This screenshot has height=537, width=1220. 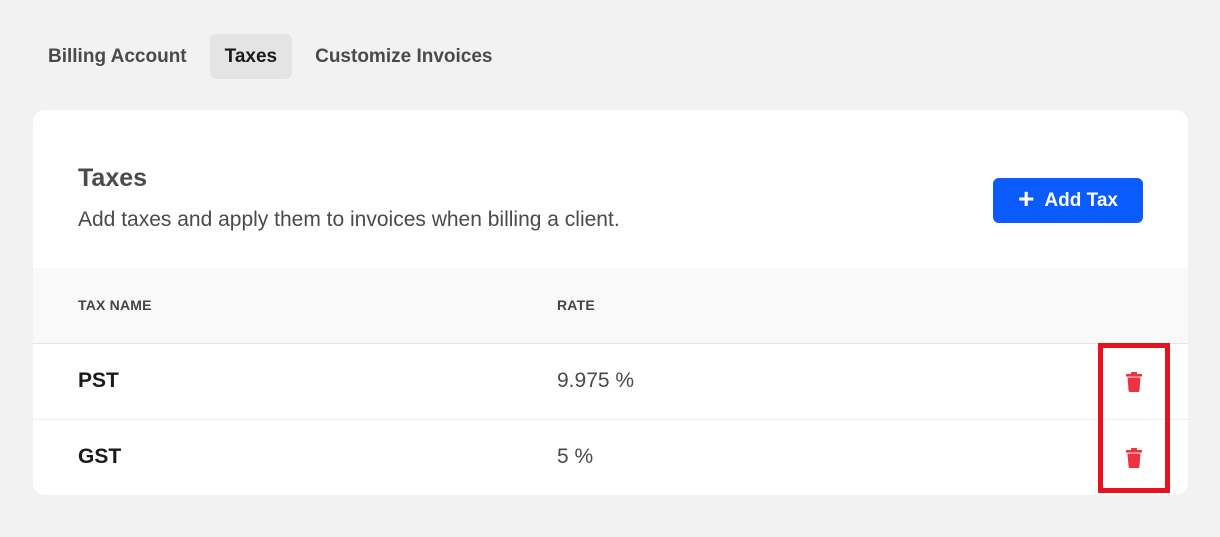 I want to click on tab-billing-account: Billing Account, so click(x=117, y=56).